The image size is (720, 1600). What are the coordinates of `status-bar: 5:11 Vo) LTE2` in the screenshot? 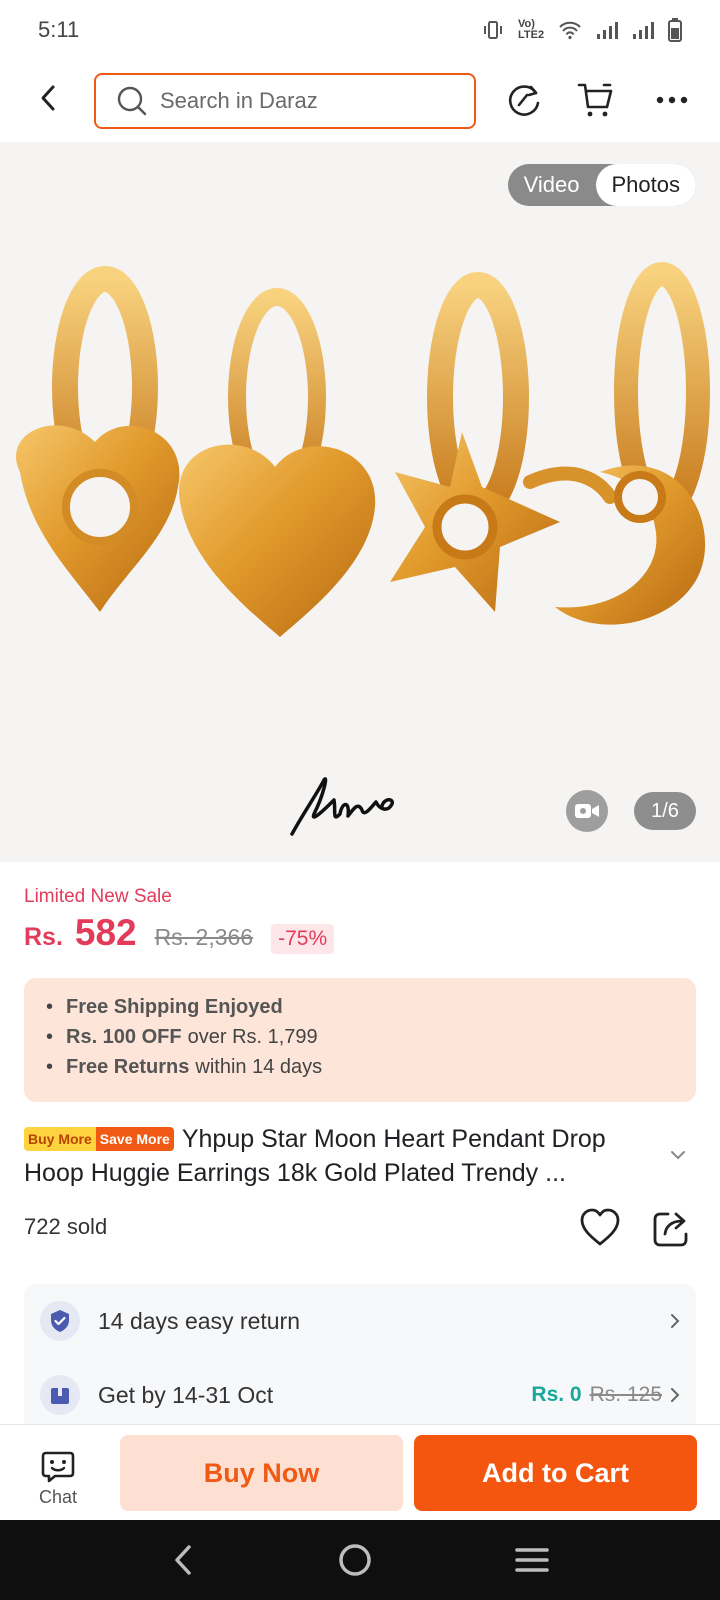 It's located at (360, 30).